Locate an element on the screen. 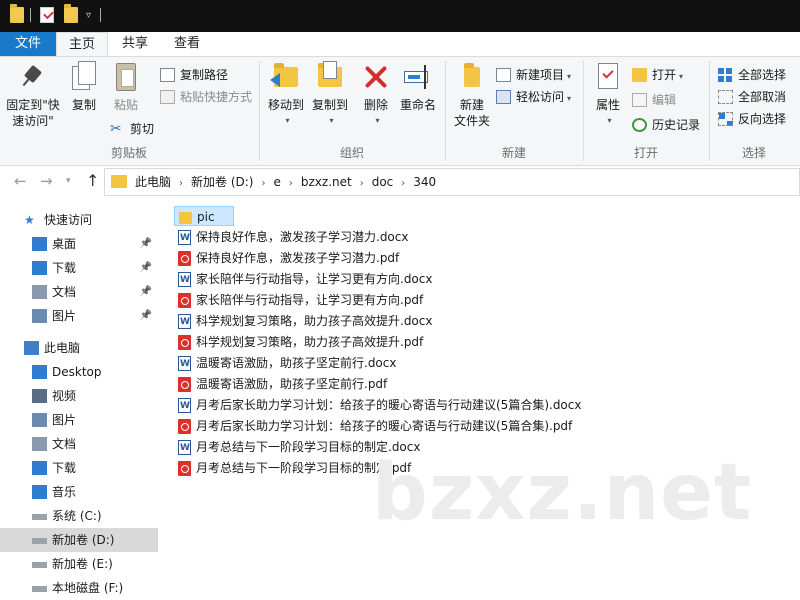 Image resolution: width=800 pixels, height=600 pixels. nav-item-pc: 系统 (C:) is located at coordinates (79, 516).